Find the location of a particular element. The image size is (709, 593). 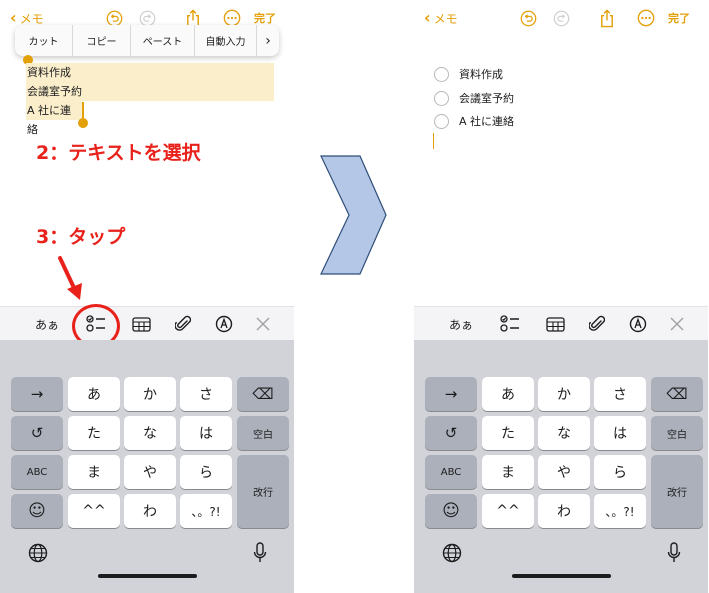

autofill-menu-item: 自動入力 is located at coordinates (226, 40).